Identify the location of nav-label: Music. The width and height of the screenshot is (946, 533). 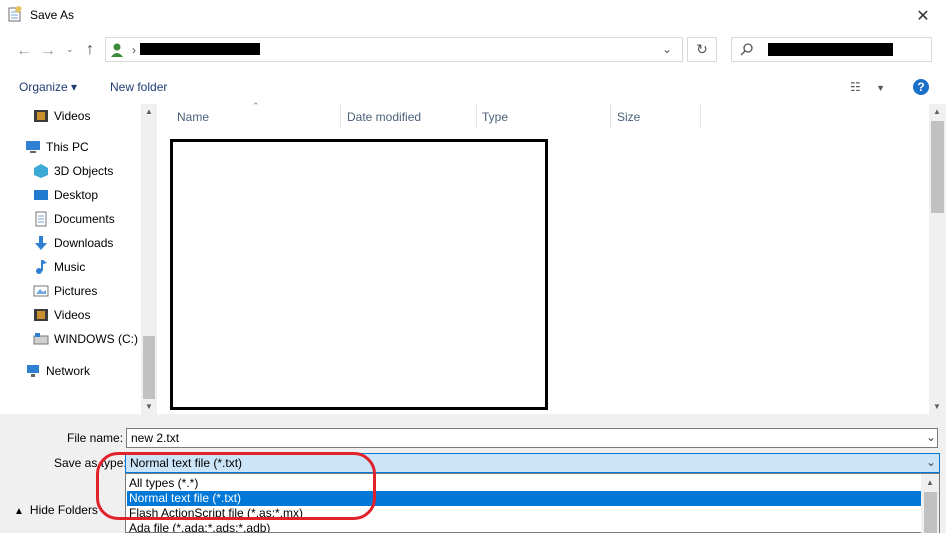
(70, 267).